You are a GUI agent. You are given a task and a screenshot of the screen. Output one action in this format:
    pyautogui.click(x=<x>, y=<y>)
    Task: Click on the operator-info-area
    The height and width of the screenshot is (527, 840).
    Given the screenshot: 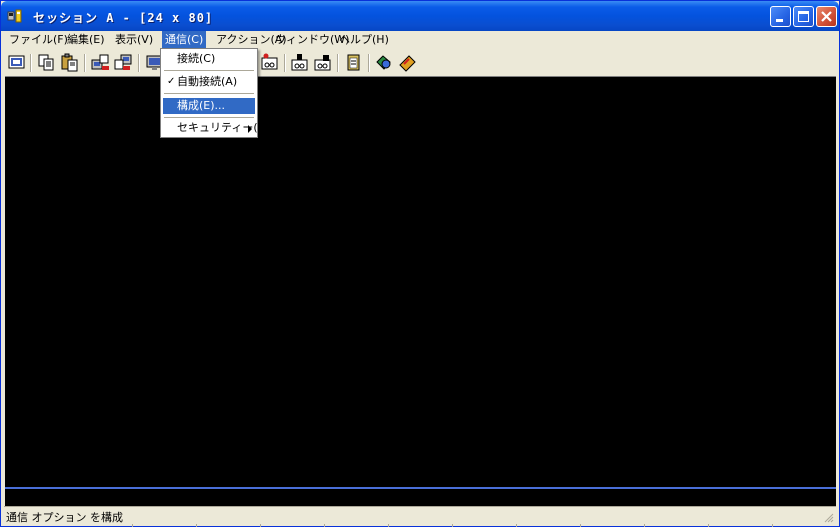 What is the action you would take?
    pyautogui.click(x=420, y=497)
    